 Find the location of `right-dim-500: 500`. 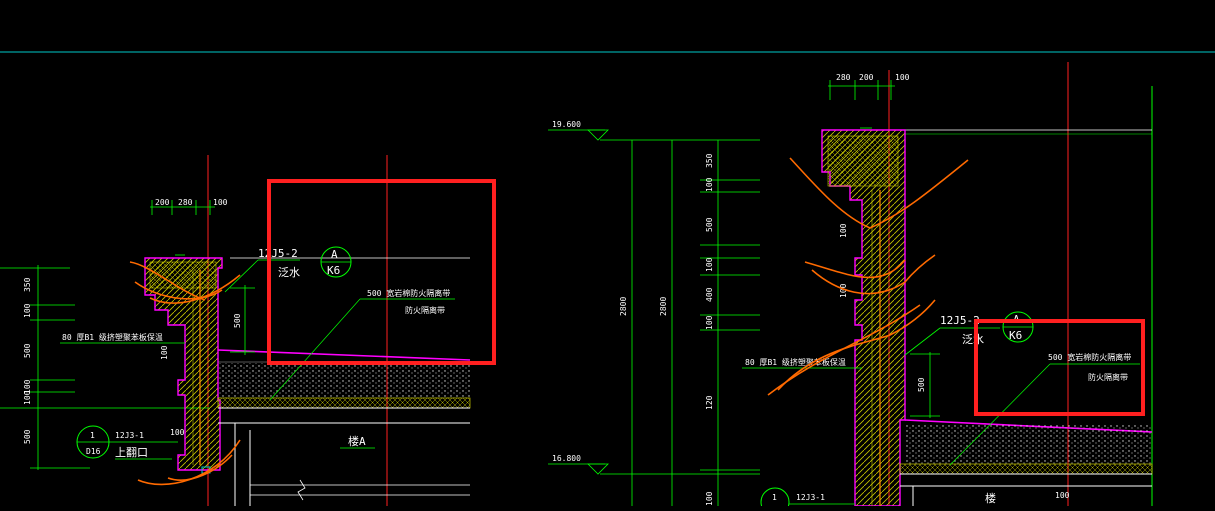

right-dim-500: 500 is located at coordinates (709, 224).